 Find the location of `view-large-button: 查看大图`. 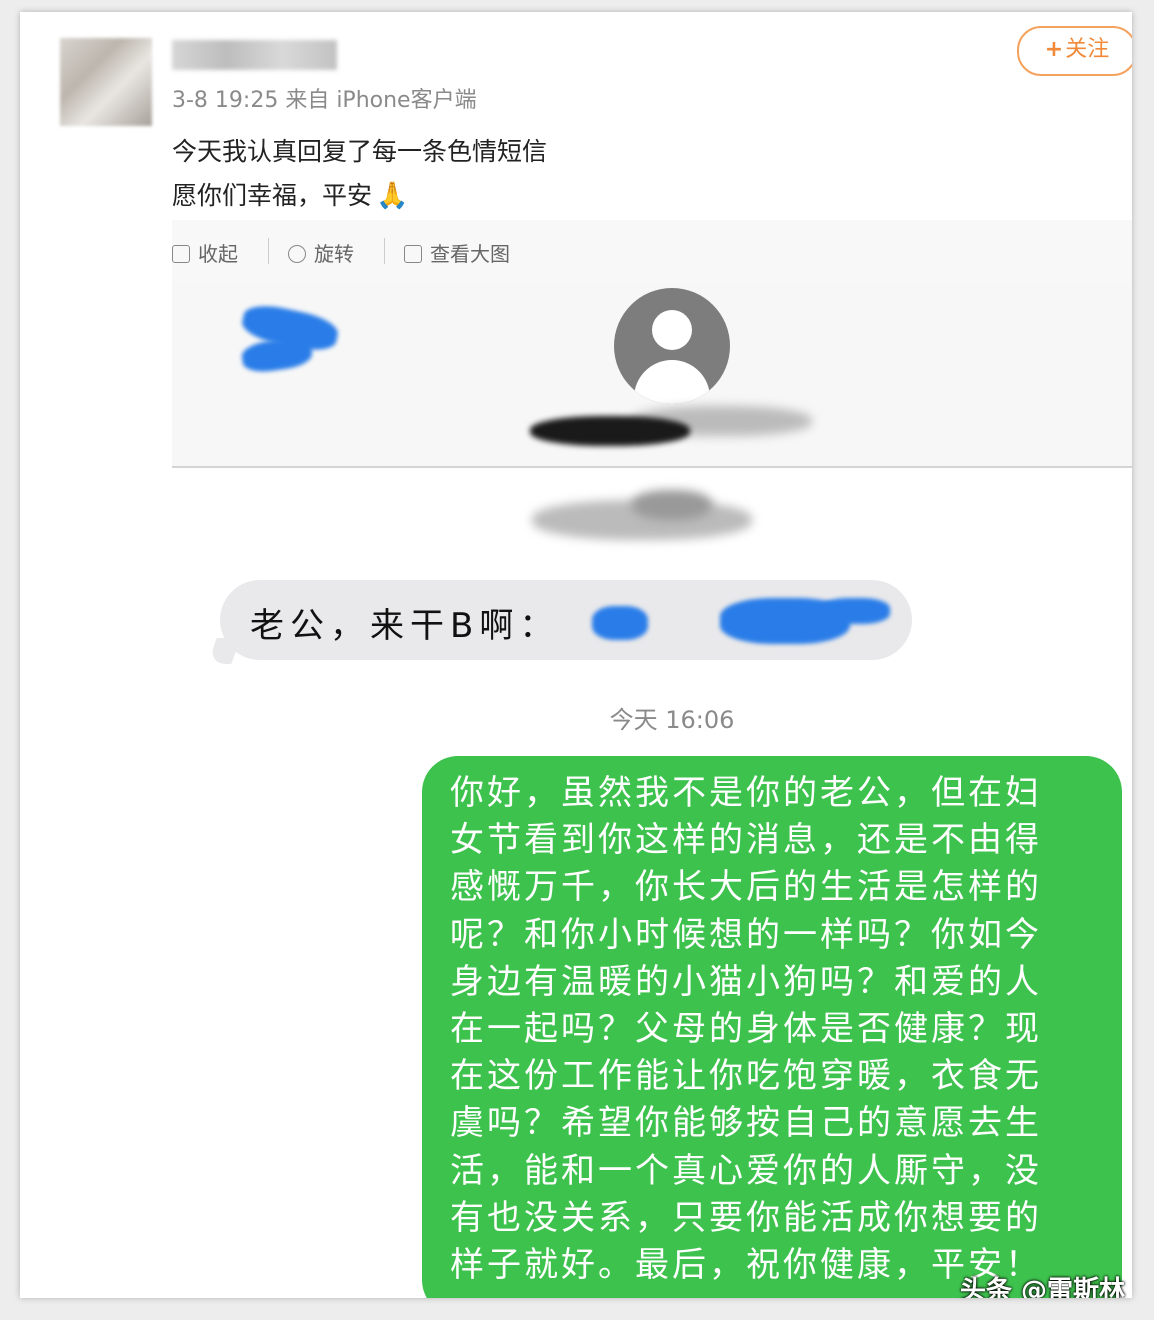

view-large-button: 查看大图 is located at coordinates (457, 252).